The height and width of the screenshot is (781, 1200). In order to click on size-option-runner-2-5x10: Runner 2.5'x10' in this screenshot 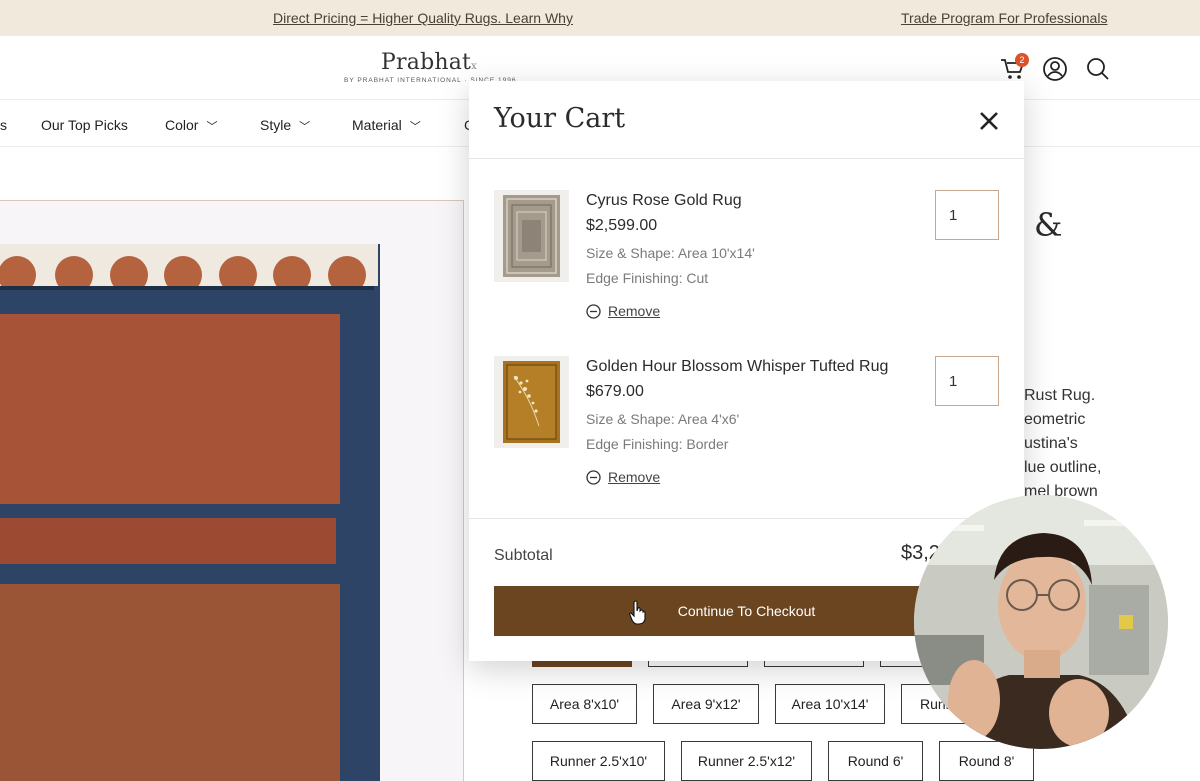, I will do `click(598, 761)`.